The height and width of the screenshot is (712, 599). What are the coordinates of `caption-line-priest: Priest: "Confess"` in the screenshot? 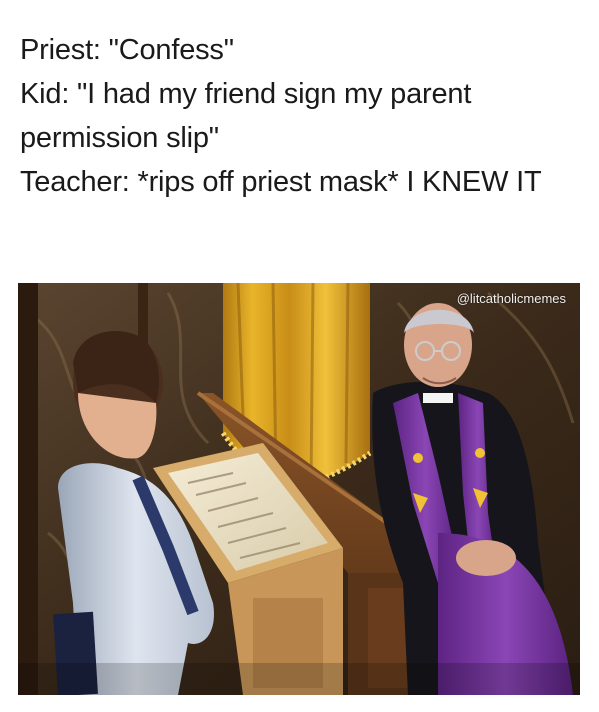 It's located at (127, 50).